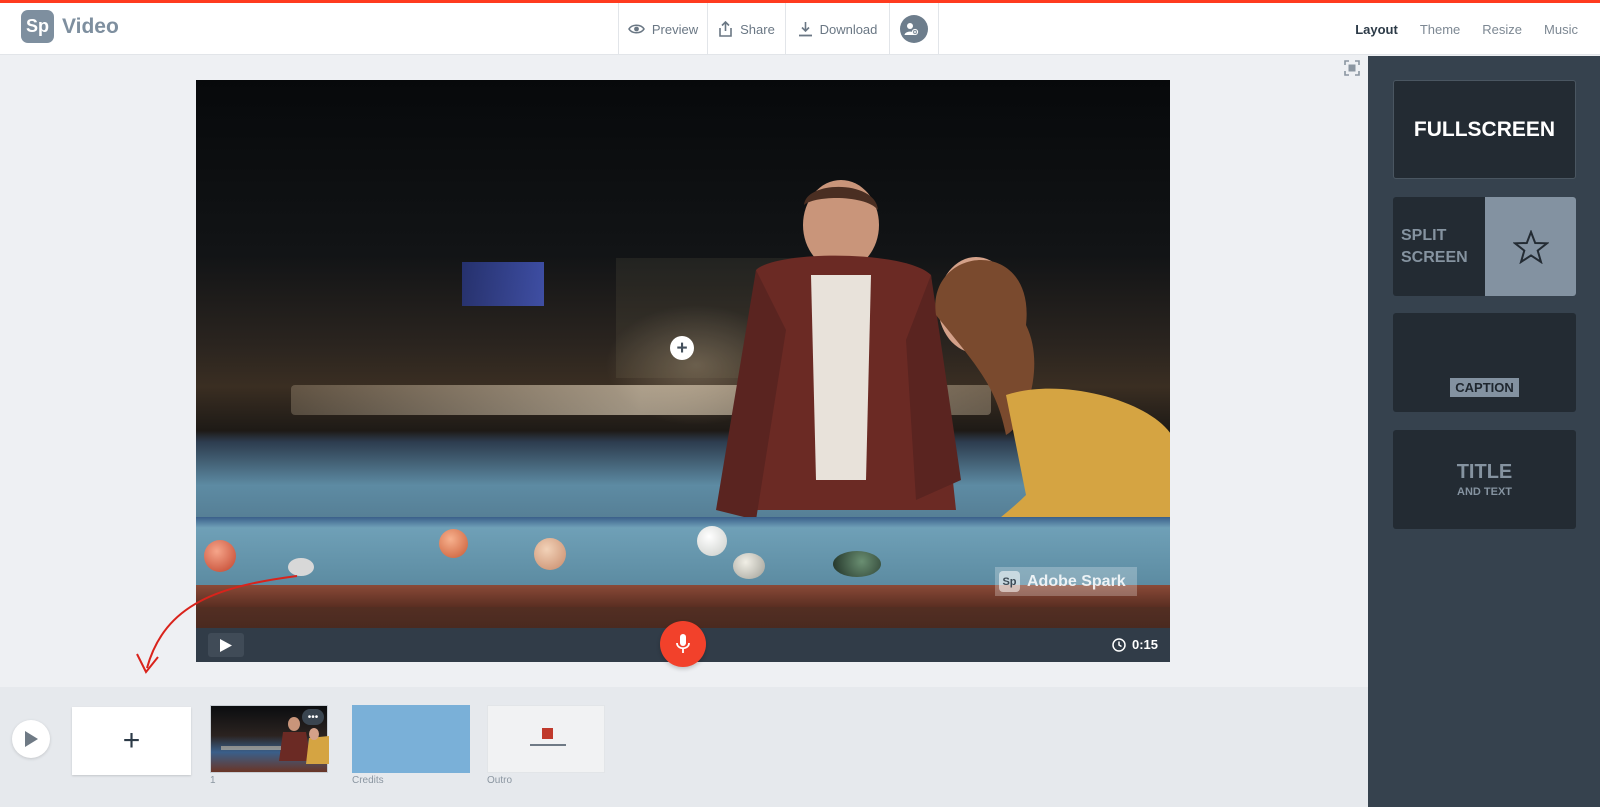 This screenshot has height=807, width=1600. What do you see at coordinates (675, 29) in the screenshot?
I see `preview-label: Preview` at bounding box center [675, 29].